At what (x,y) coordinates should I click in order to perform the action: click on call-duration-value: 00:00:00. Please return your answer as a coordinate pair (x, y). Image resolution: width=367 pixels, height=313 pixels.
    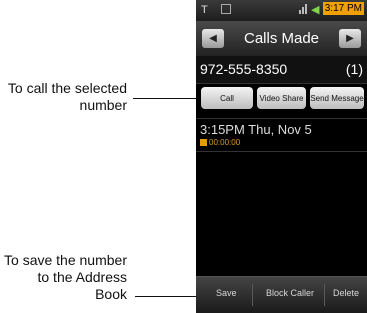
    Looking at the image, I should click on (225, 142).